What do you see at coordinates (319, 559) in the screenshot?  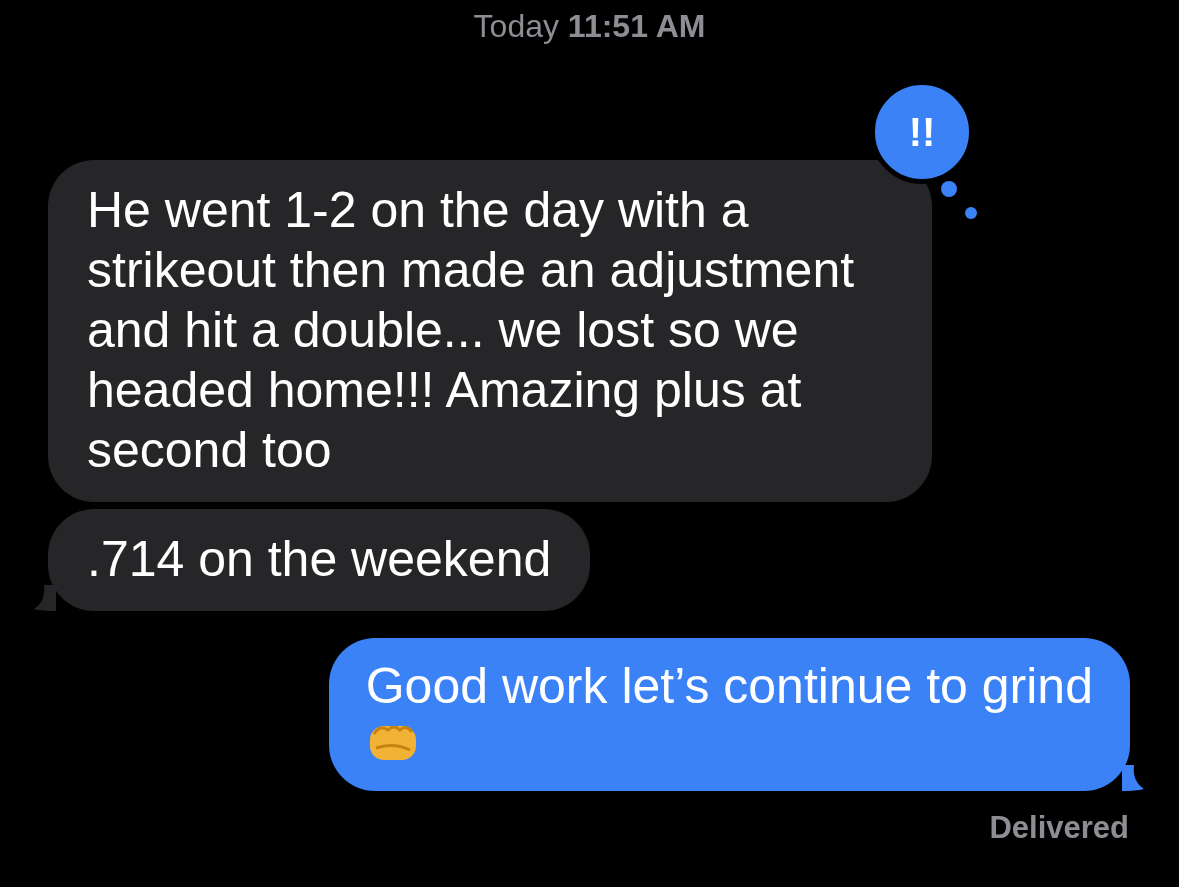 I see `message-text: .714 on the weekend` at bounding box center [319, 559].